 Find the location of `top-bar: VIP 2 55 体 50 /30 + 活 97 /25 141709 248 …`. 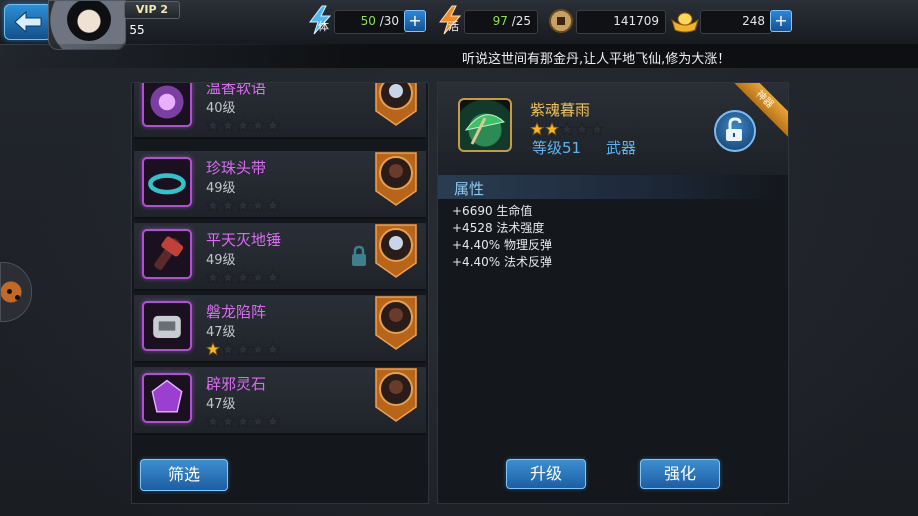

top-bar: VIP 2 55 体 50 /30 + 活 97 /25 141709 248 … is located at coordinates (459, 25).